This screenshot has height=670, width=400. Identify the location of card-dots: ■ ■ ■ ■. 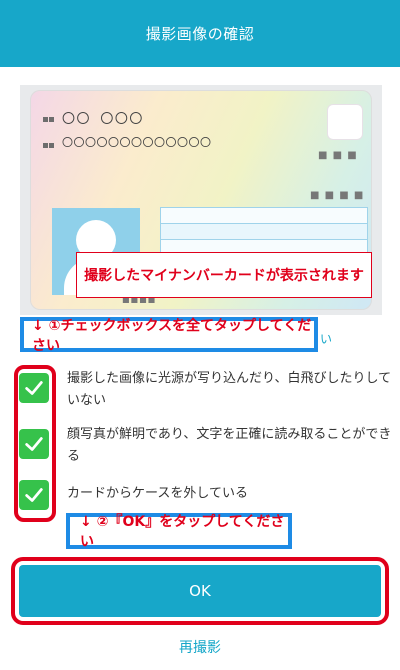
(337, 195).